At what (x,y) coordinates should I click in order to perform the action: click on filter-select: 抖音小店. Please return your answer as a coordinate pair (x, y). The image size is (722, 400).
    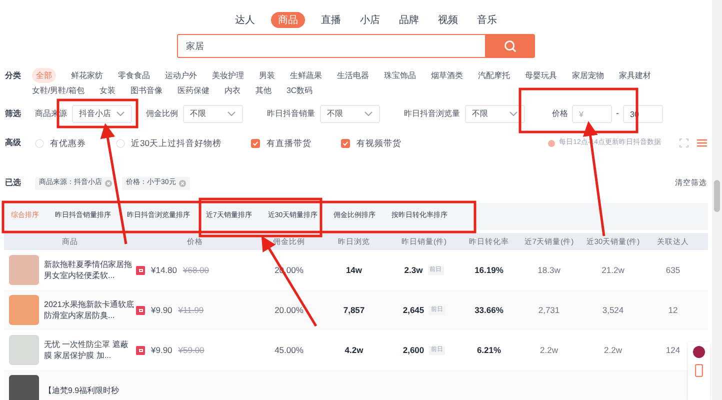
    Looking at the image, I should click on (102, 114).